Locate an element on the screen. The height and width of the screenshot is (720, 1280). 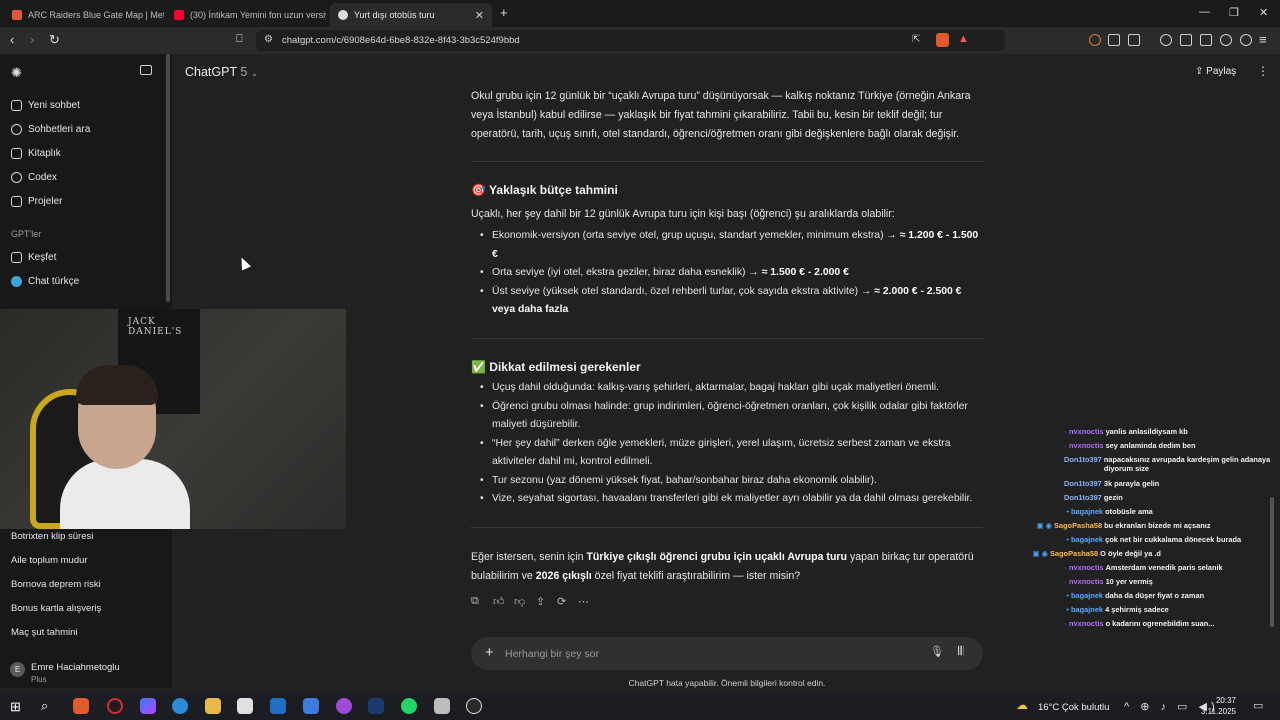
steam-icon is located at coordinates (376, 706).